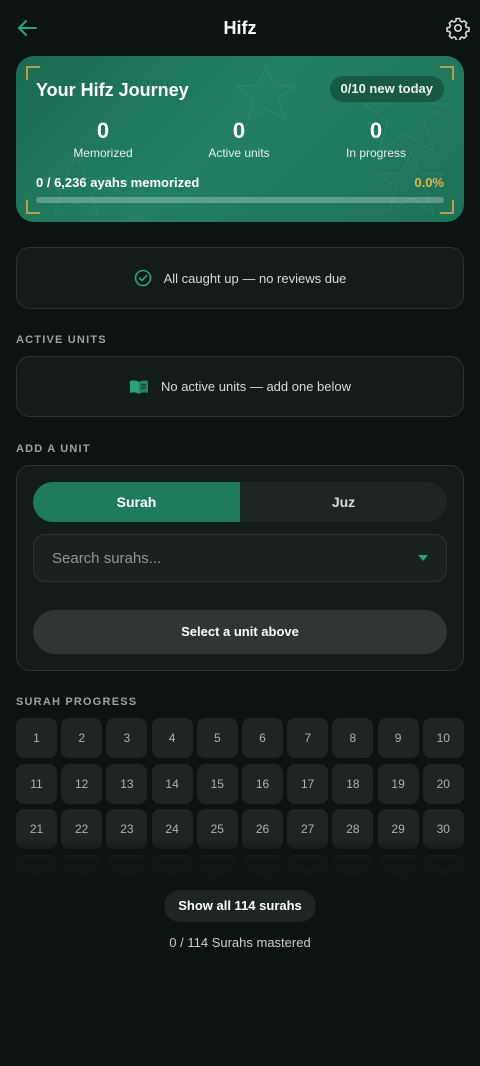 This screenshot has width=480, height=1066. I want to click on active-units-heading: ACTIVE UNITS, so click(61, 340).